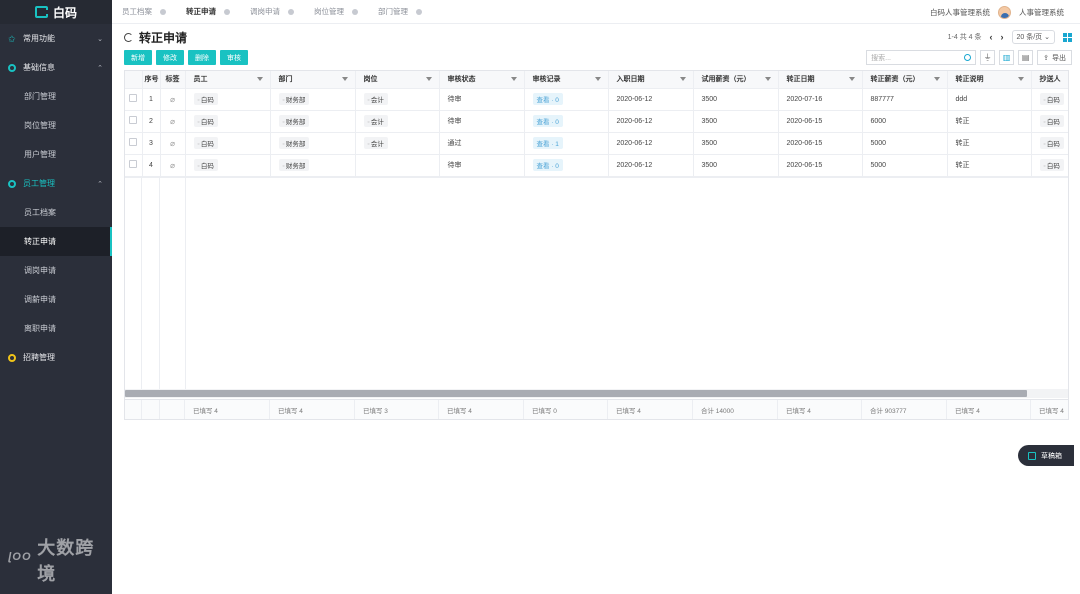 The height and width of the screenshot is (594, 1080). I want to click on header-note: 转正说明, so click(989, 80).